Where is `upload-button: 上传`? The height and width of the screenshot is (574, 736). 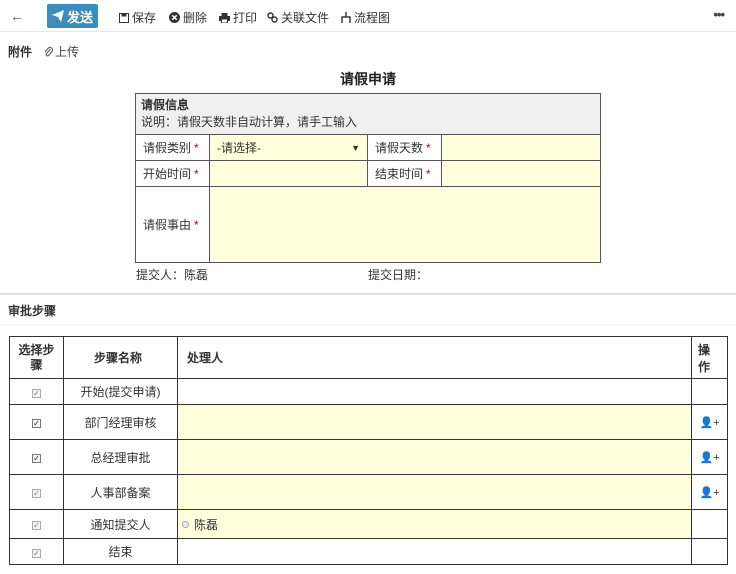 upload-button: 上传 is located at coordinates (61, 51).